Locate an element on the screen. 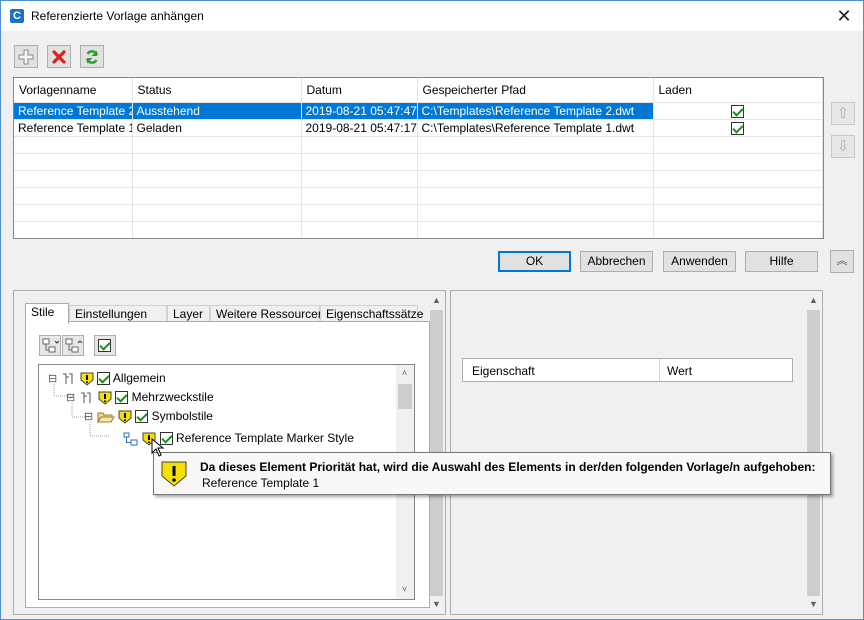 This screenshot has width=864, height=620. open-folder-icon is located at coordinates (105, 418).